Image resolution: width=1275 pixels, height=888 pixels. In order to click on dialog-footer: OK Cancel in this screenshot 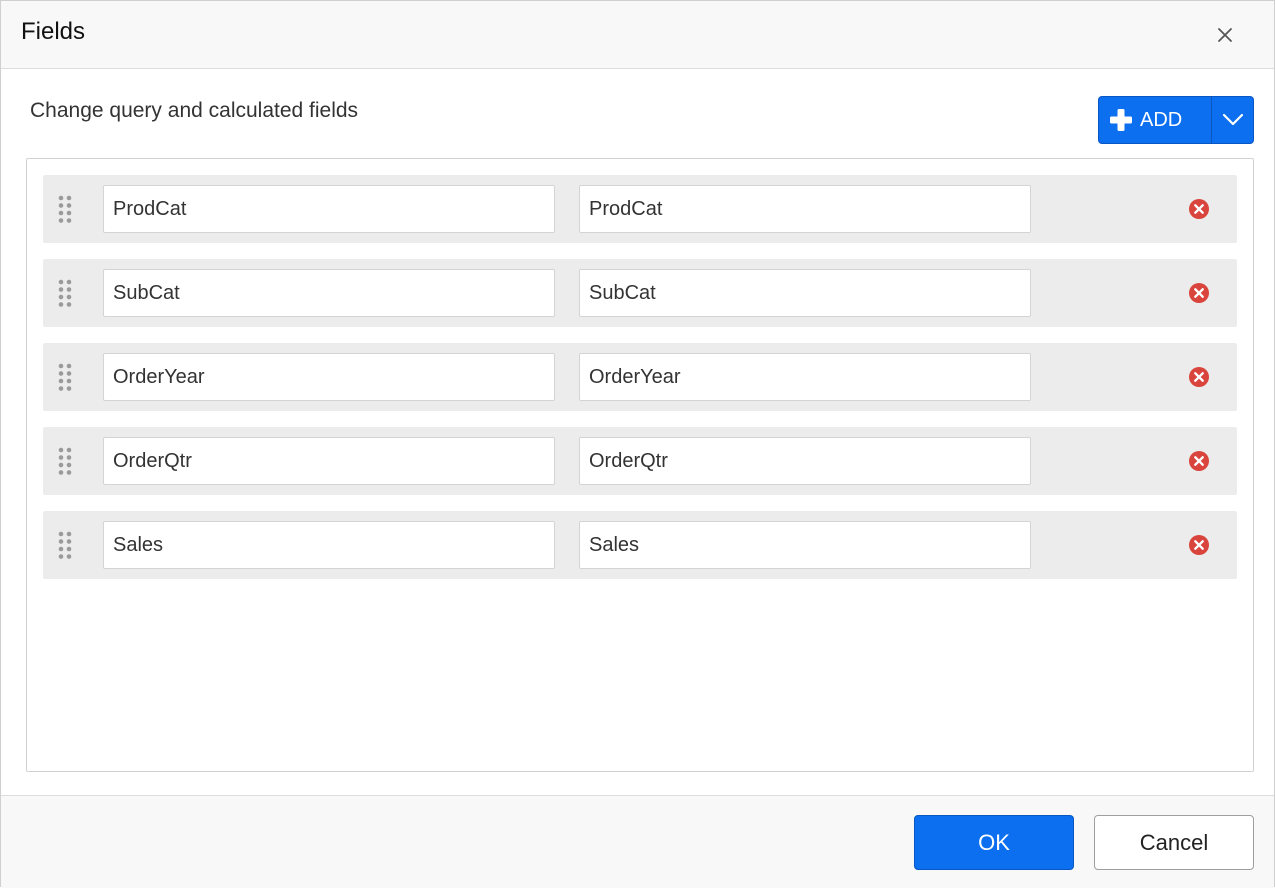, I will do `click(637, 841)`.